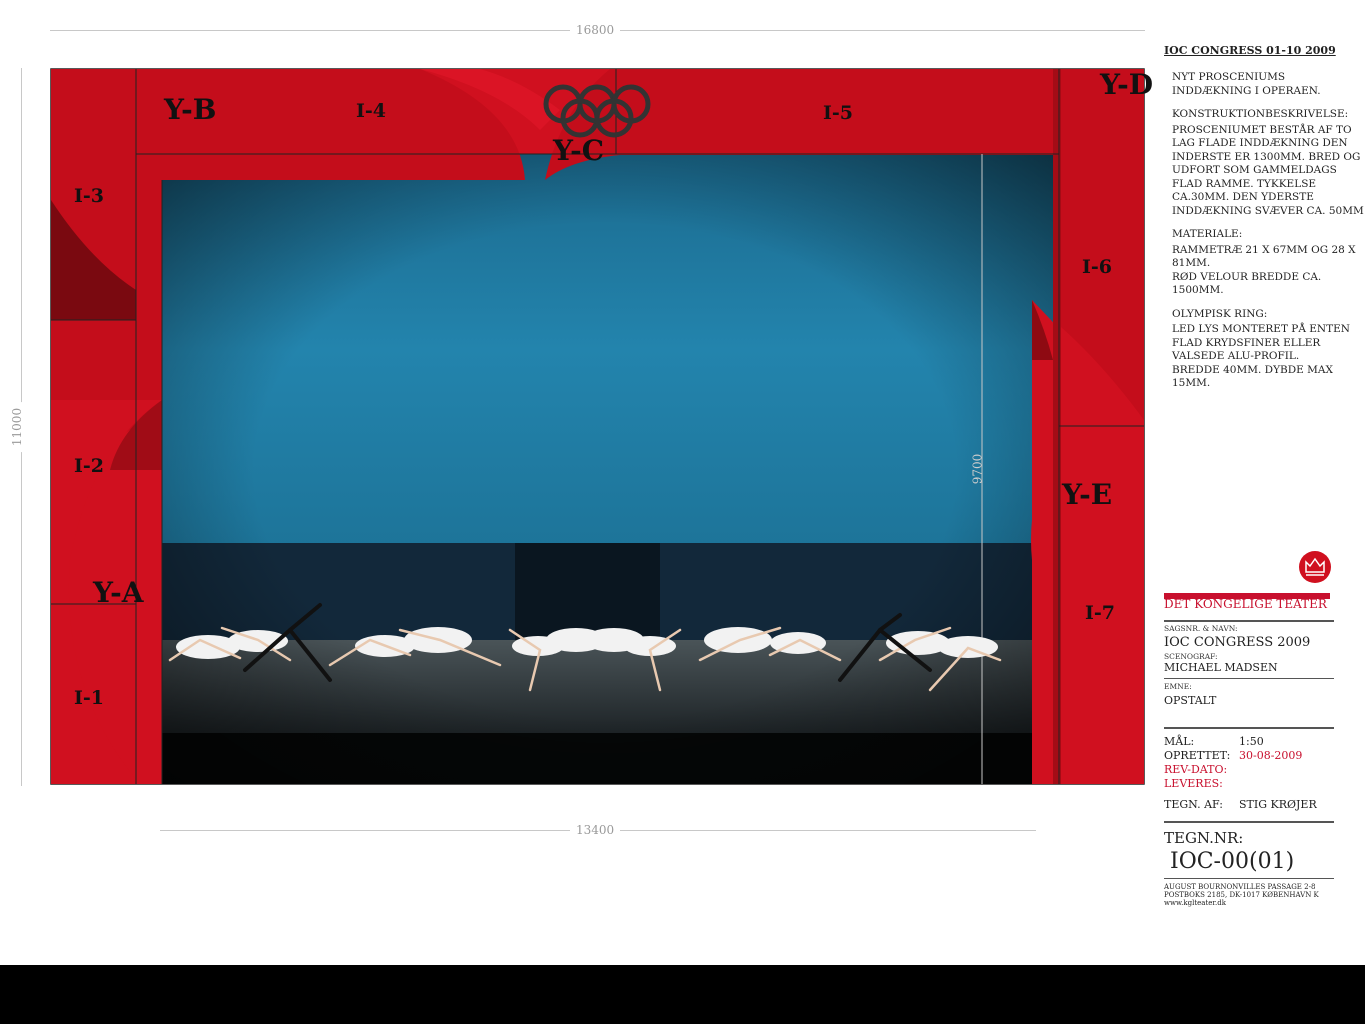 The image size is (1365, 1024). I want to click on created-row: OPRETTET: 30-08-2009, so click(1249, 756).